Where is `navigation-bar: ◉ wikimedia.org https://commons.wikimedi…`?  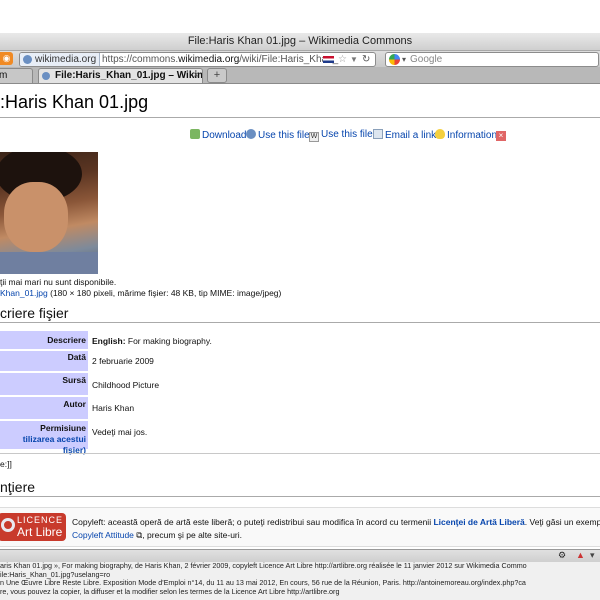
navigation-bar: ◉ wikimedia.org https://commons.wikimedi… is located at coordinates (300, 59).